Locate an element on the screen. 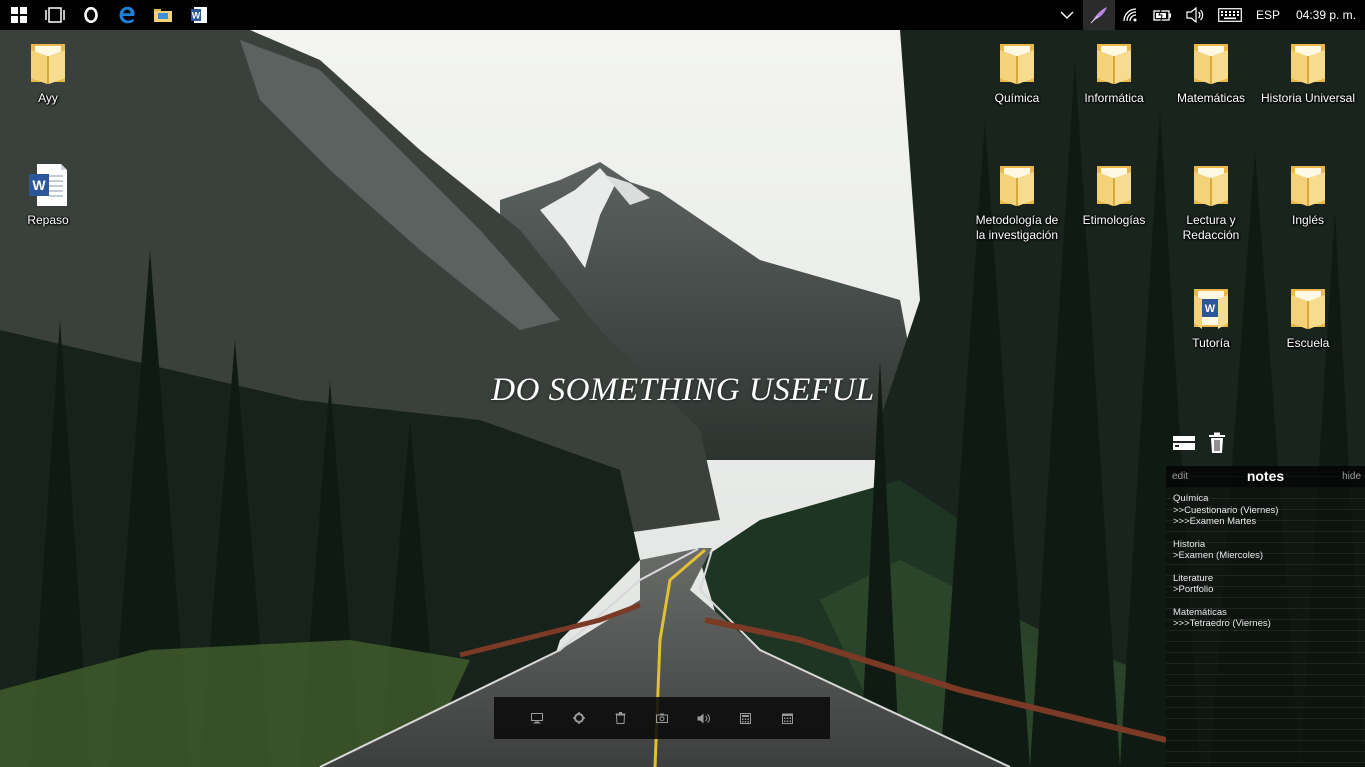 This screenshot has width=1365, height=767. notes-toolbar is located at coordinates (1199, 445).